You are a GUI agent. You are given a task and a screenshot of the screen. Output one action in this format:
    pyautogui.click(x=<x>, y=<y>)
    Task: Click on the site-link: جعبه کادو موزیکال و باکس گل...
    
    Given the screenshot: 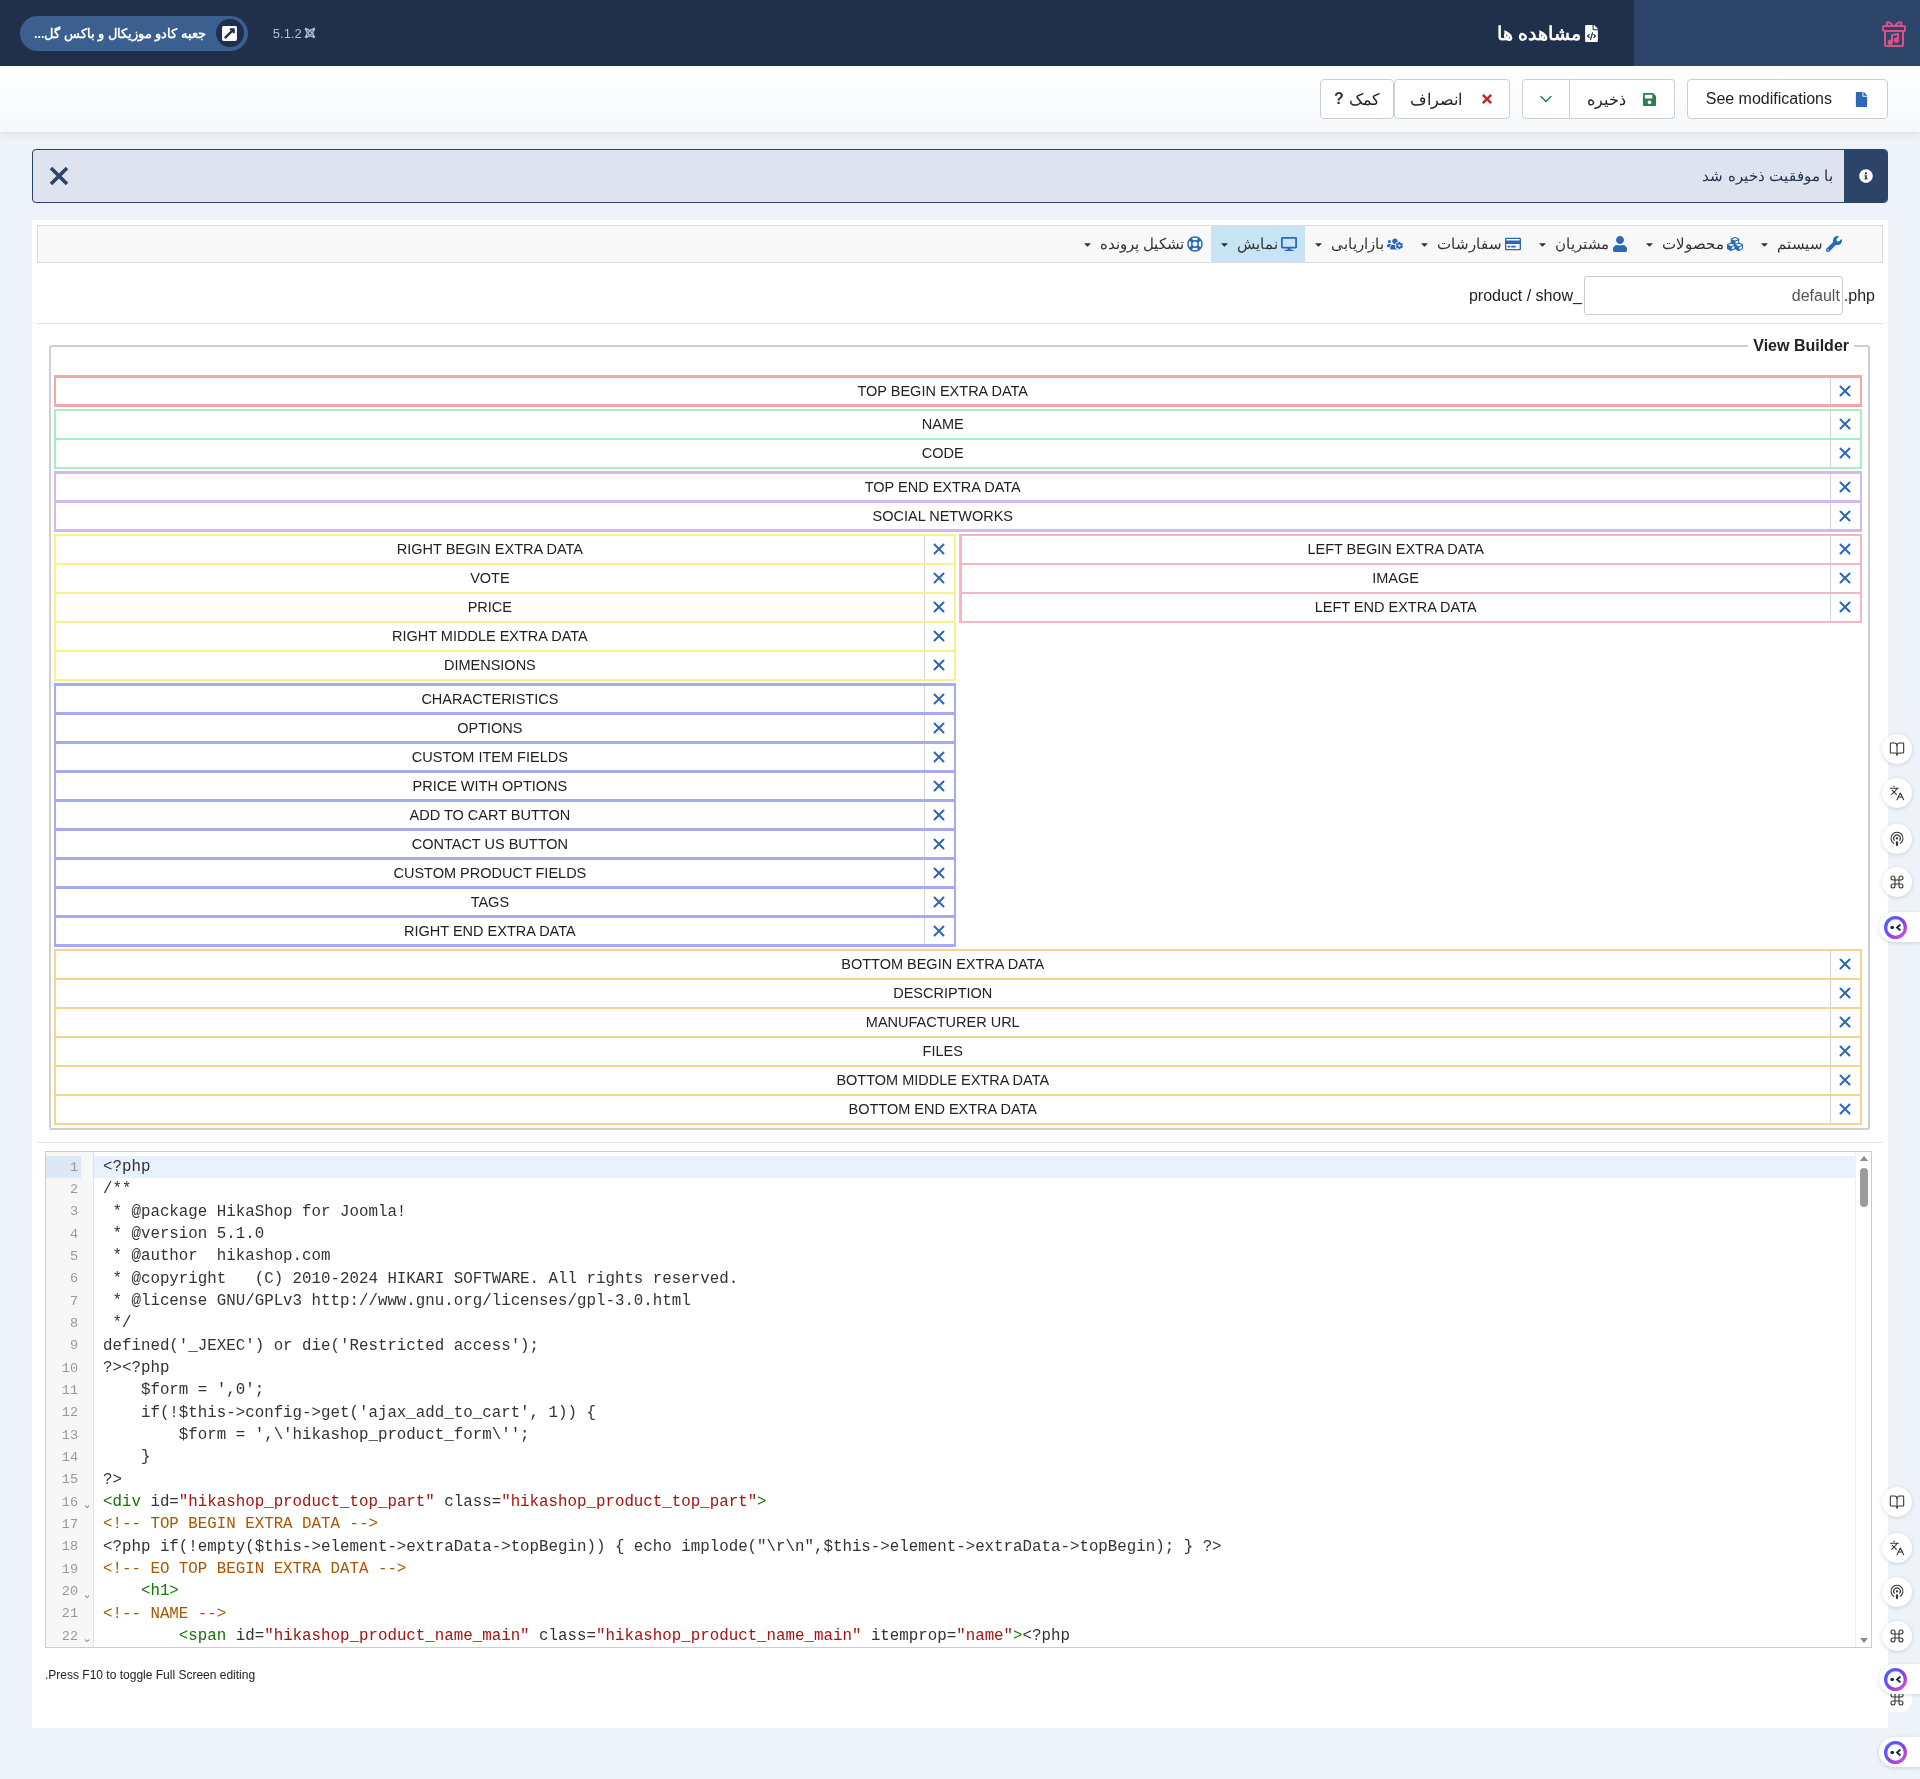 What is the action you would take?
    pyautogui.click(x=134, y=33)
    